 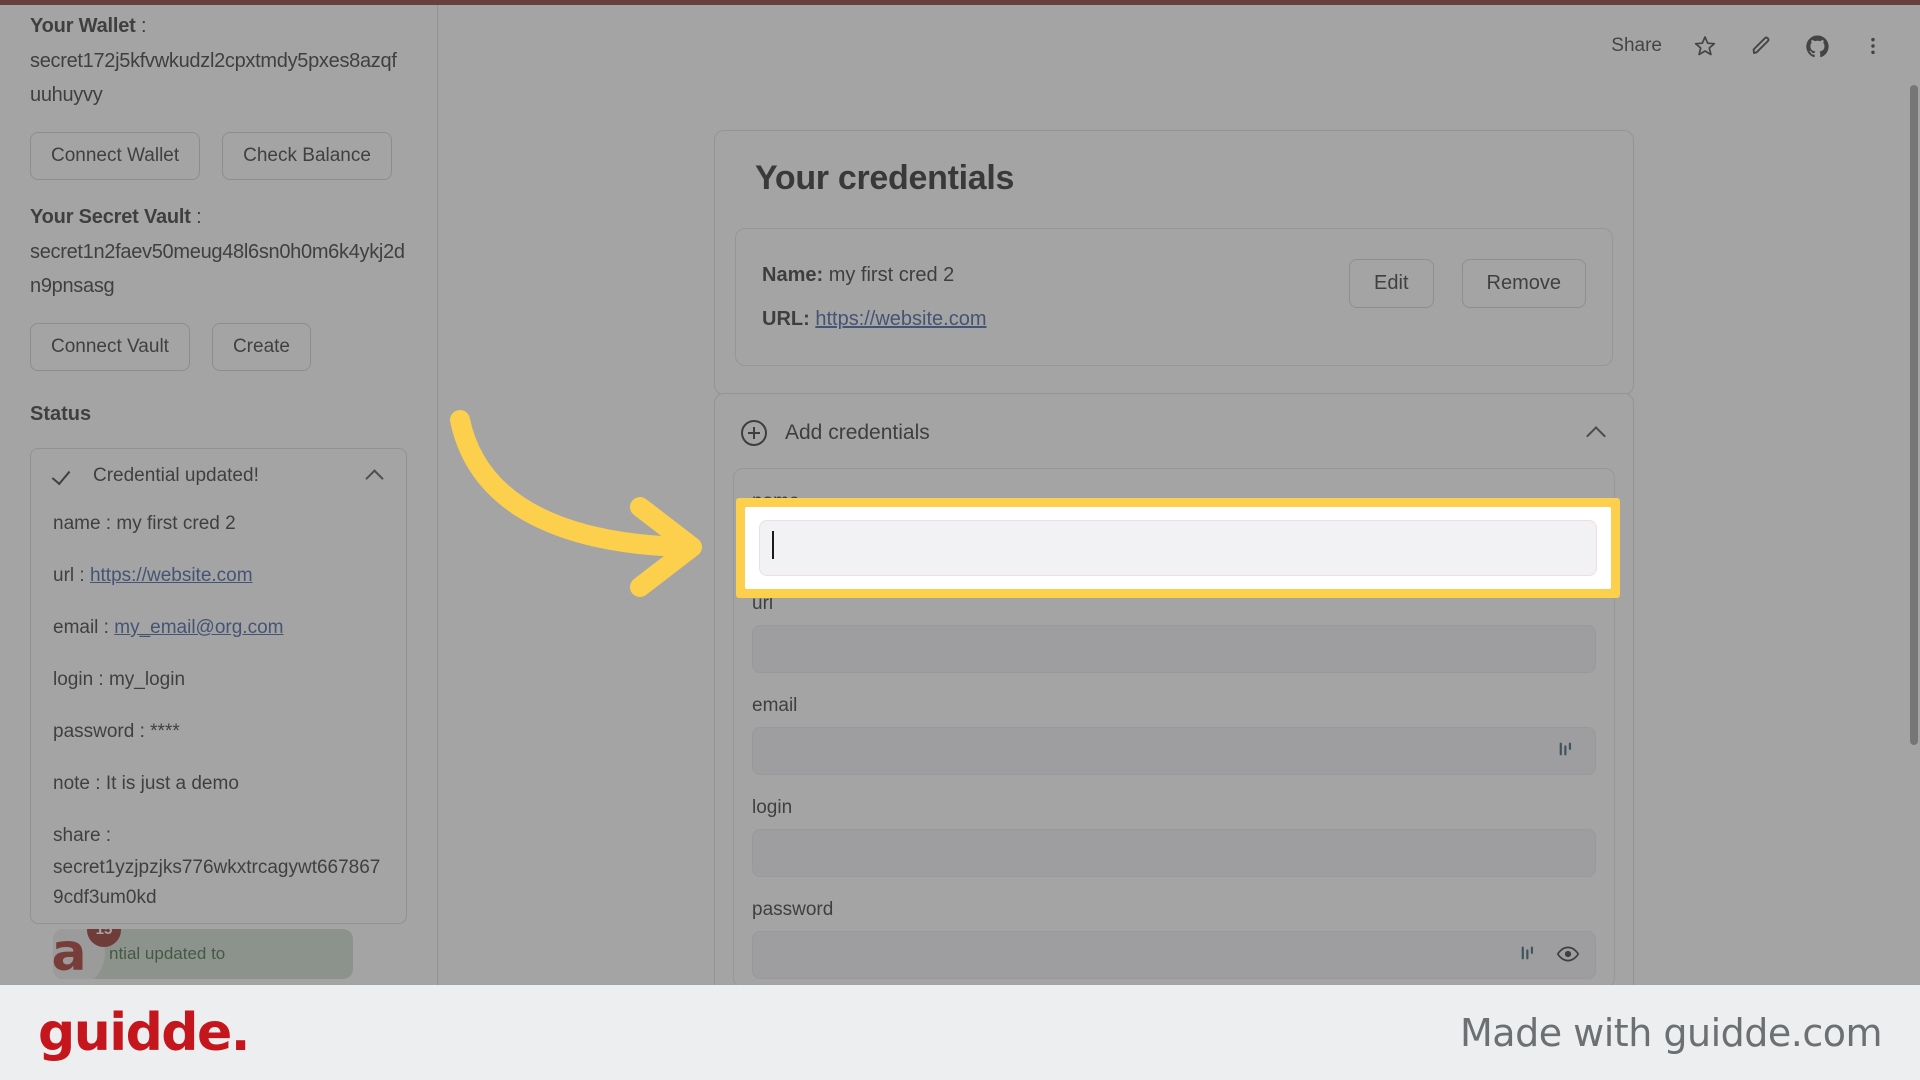 I want to click on status-field-url: url : https://website.com, so click(x=218, y=576).